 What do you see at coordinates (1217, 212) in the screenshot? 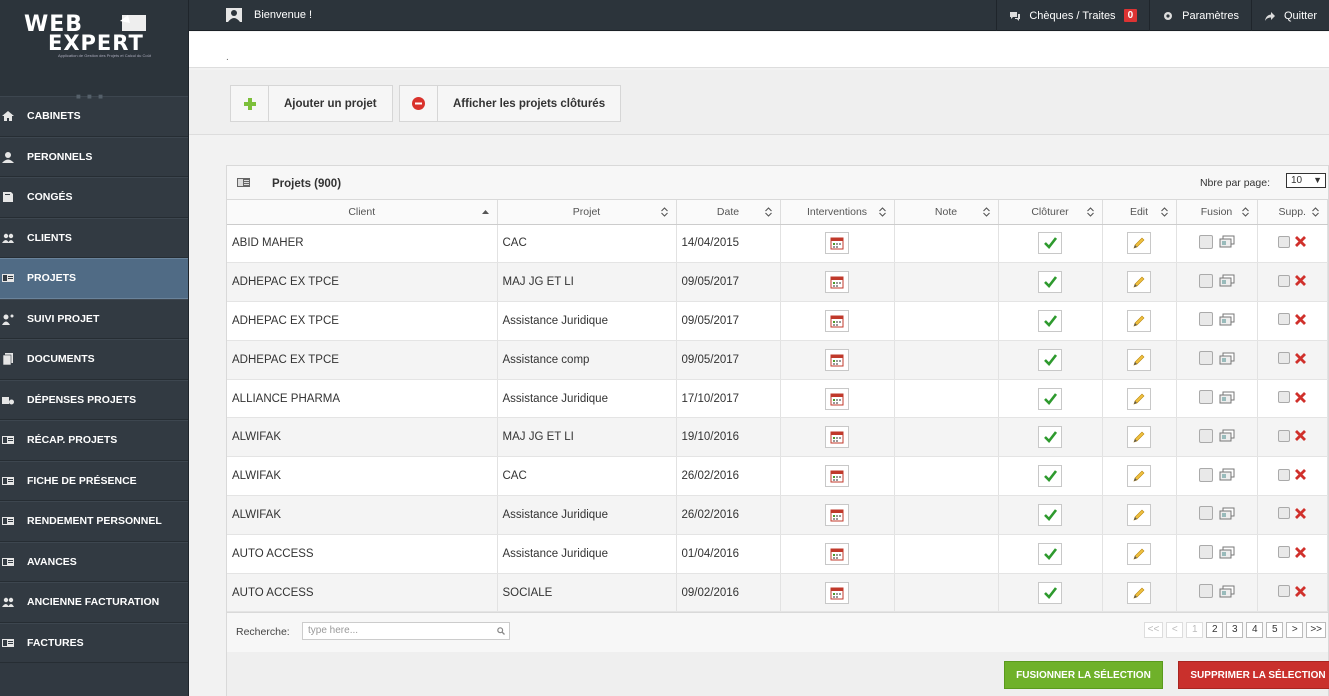
I see `column-header-fusion: Fusion` at bounding box center [1217, 212].